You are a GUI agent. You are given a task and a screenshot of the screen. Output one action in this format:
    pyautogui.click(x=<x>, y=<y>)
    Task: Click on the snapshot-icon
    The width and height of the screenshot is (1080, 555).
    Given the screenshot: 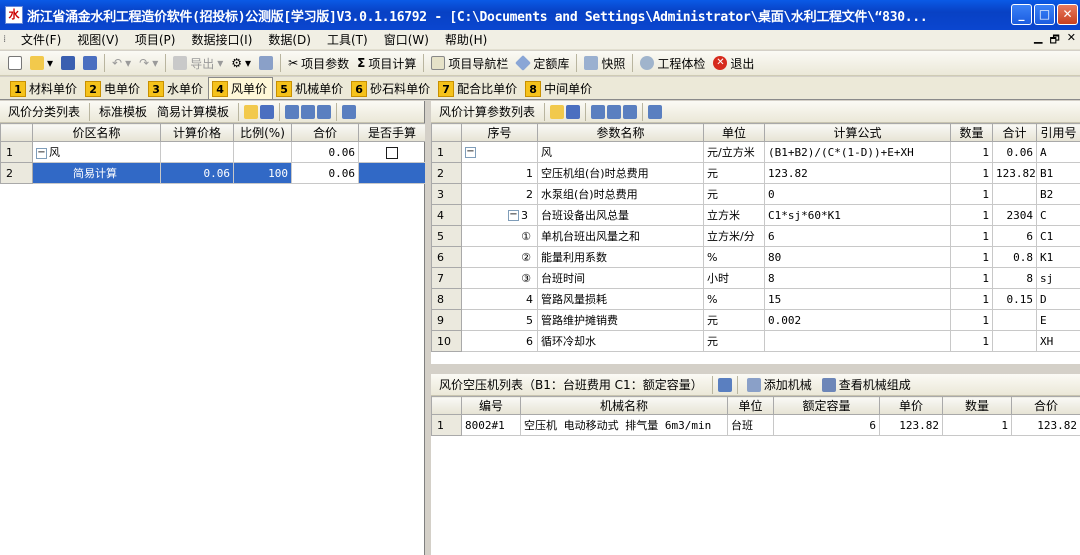 What is the action you would take?
    pyautogui.click(x=591, y=63)
    